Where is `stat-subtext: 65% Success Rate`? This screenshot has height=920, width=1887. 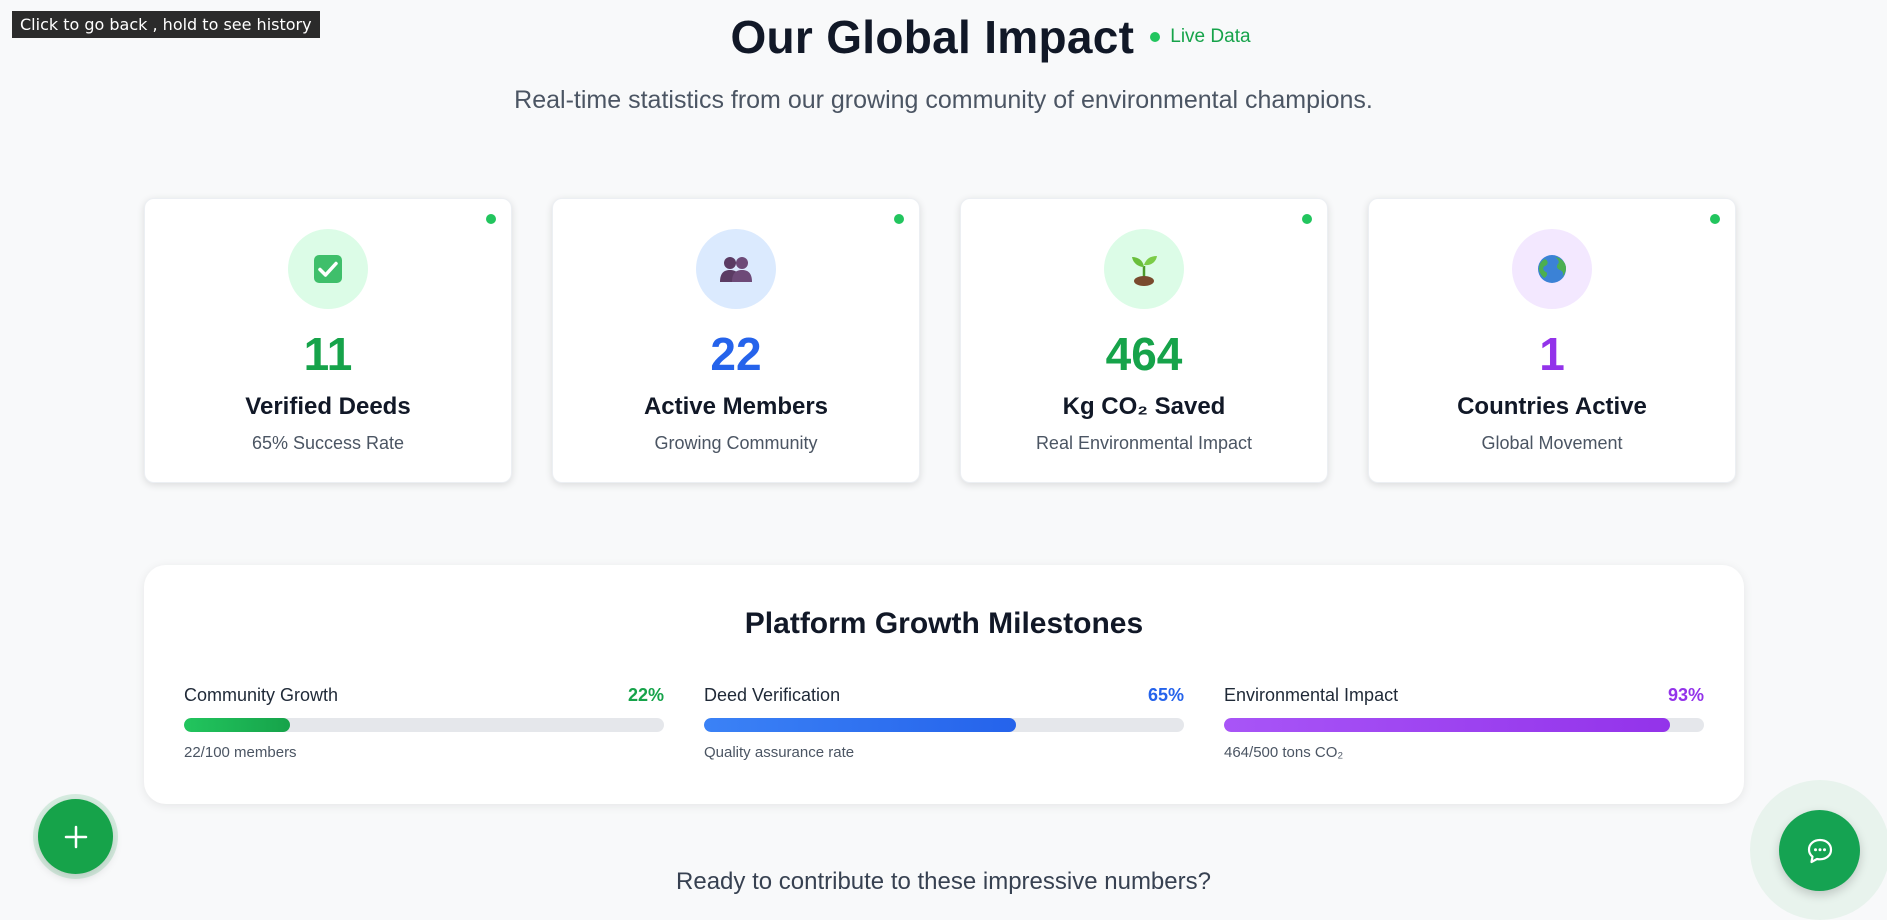 stat-subtext: 65% Success Rate is located at coordinates (328, 443).